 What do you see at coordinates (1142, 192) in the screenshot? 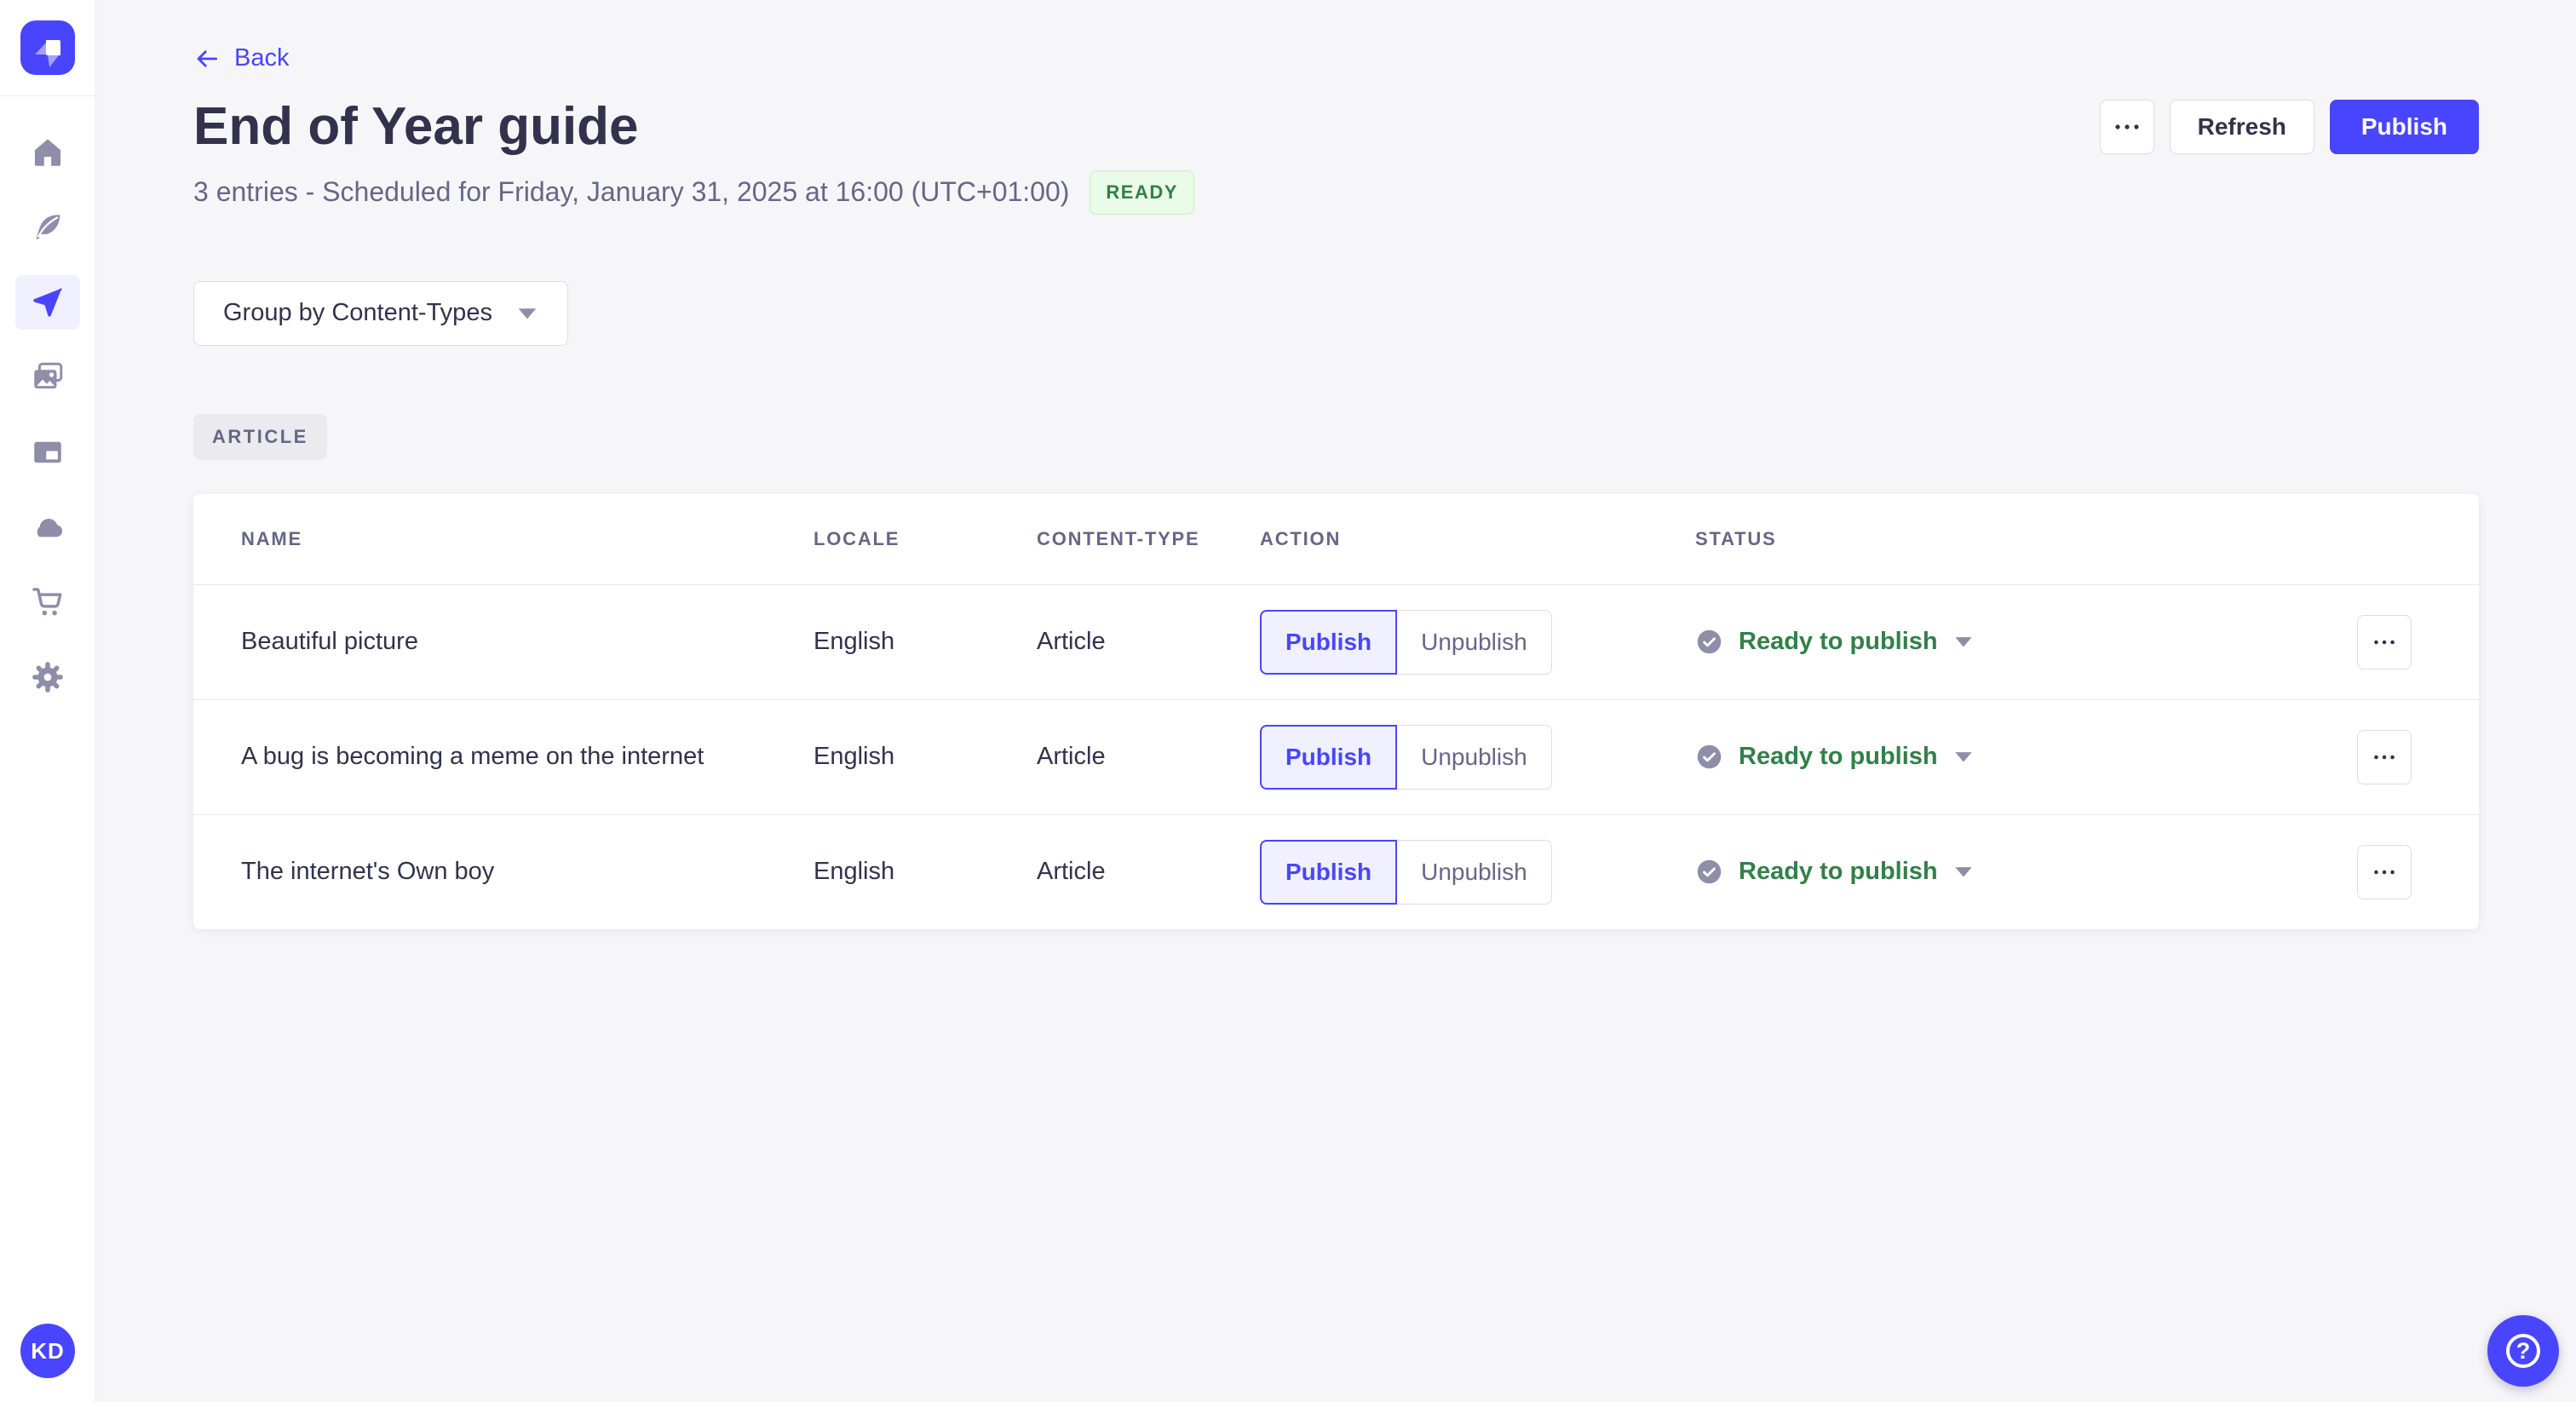
I see `status-badge: READY` at bounding box center [1142, 192].